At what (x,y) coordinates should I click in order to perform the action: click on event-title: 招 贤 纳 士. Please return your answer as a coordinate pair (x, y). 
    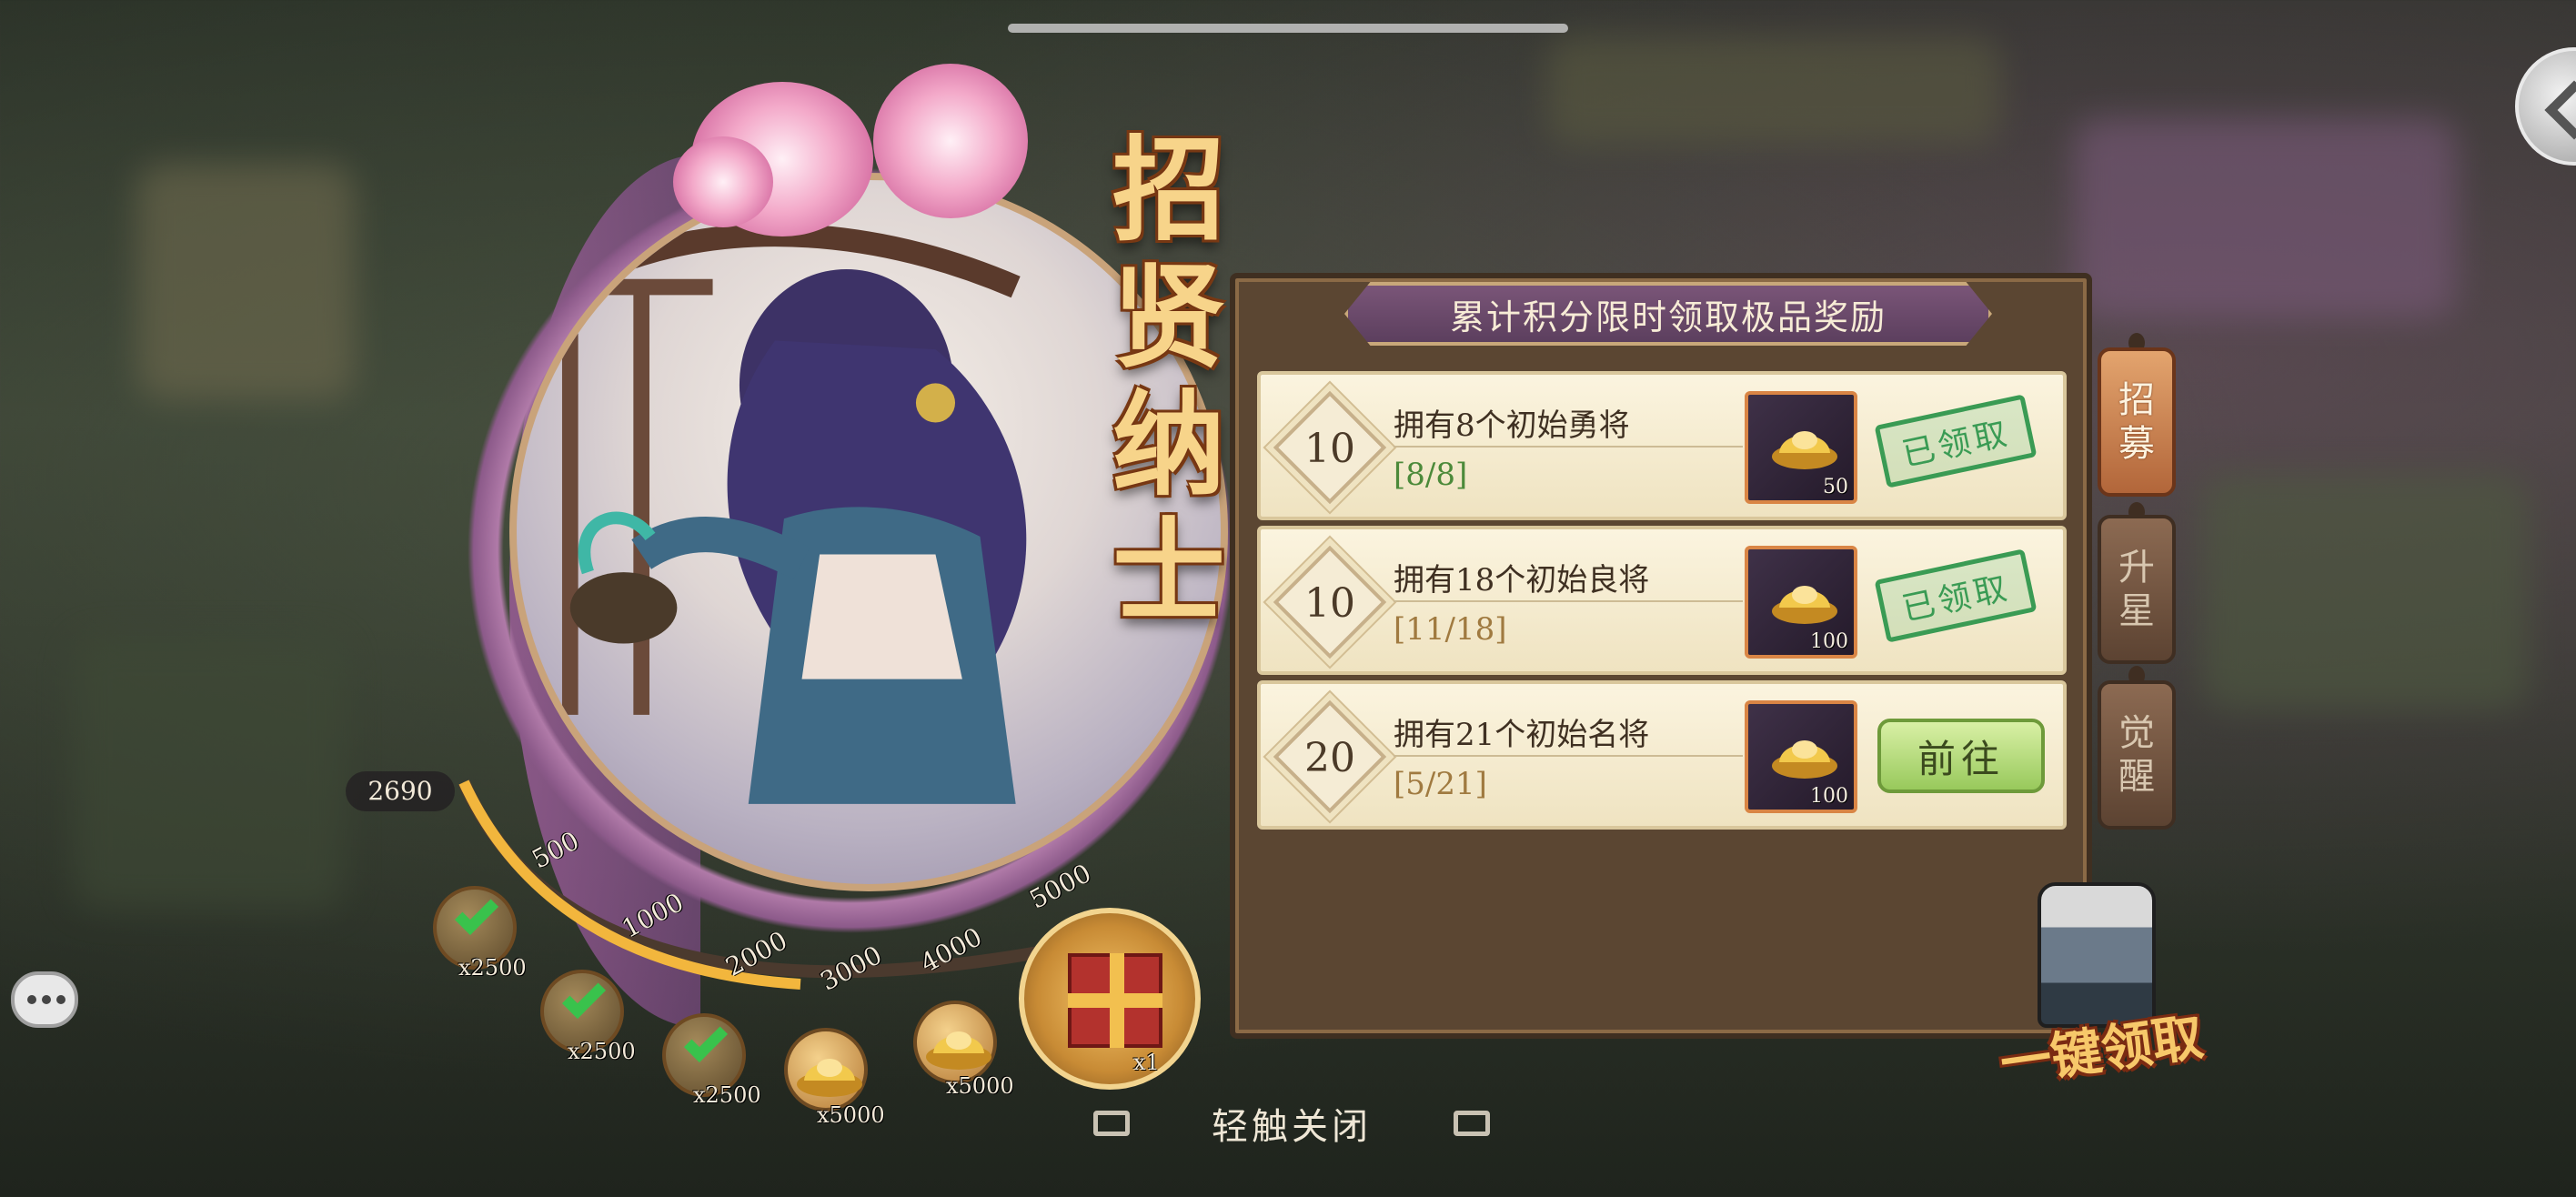
    Looking at the image, I should click on (1169, 382).